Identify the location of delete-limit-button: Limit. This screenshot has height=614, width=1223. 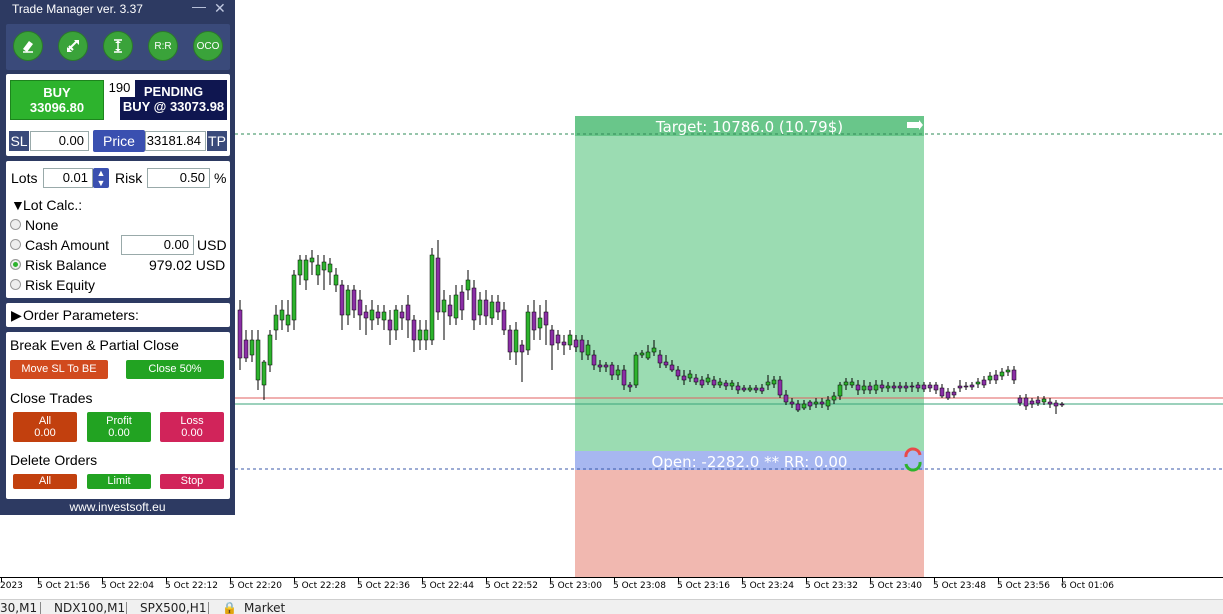
(119, 481).